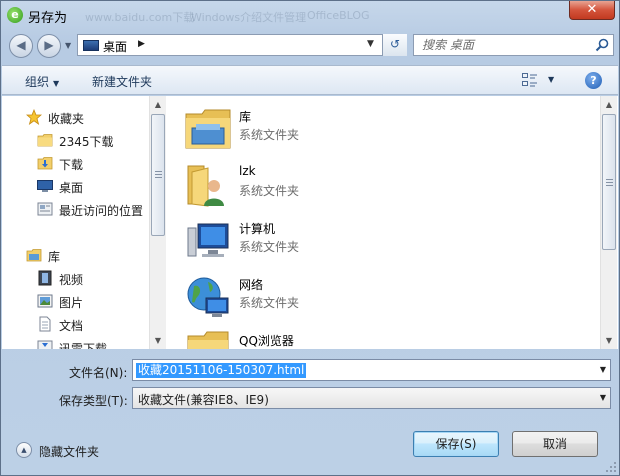 This screenshot has height=476, width=620. I want to click on arrow-right-icon: ▶, so click(49, 45).